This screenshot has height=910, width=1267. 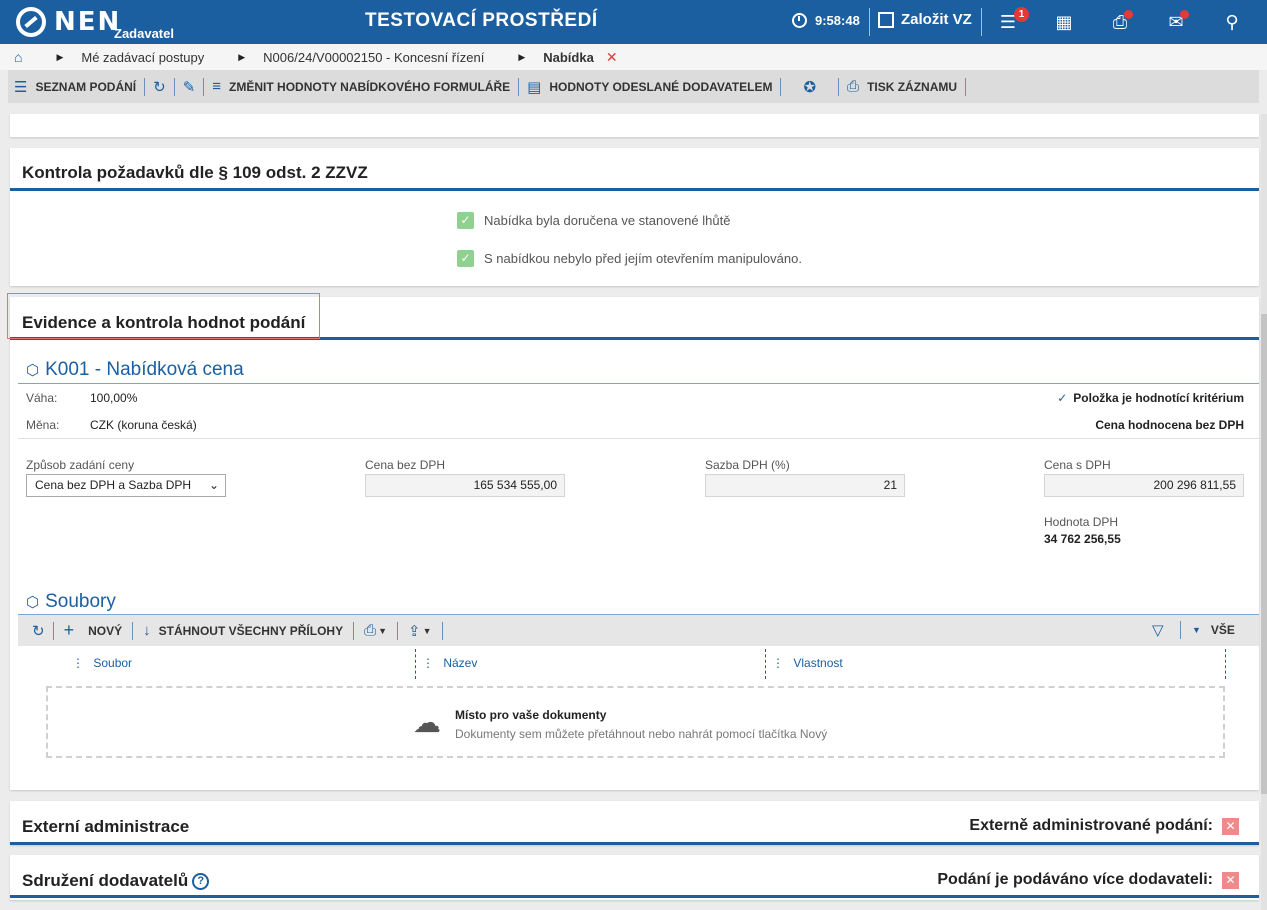 I want to click on logo-text: NEN, so click(x=88, y=22).